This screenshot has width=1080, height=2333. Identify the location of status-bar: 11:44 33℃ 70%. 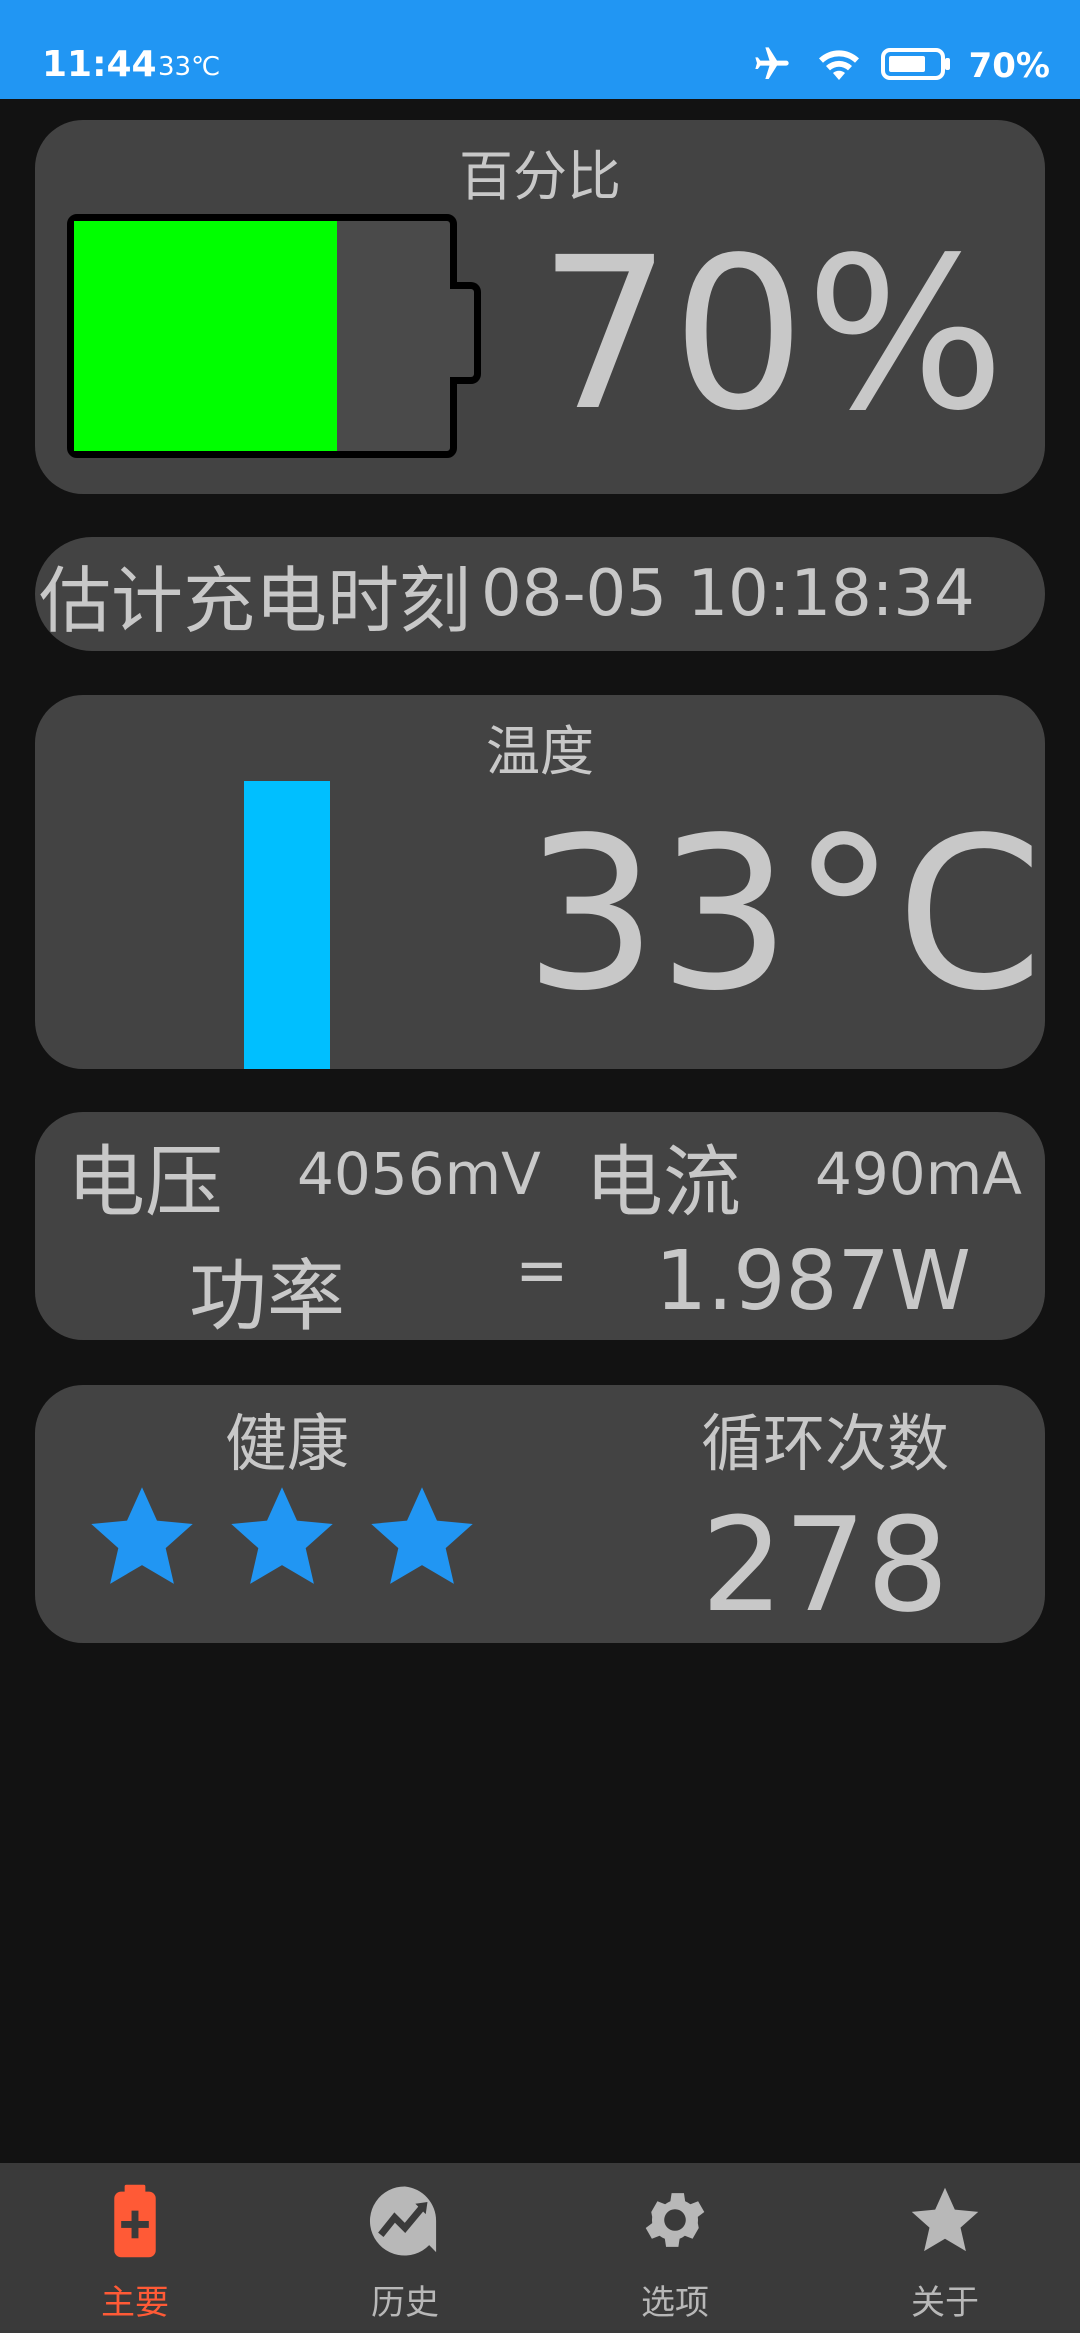
(540, 49).